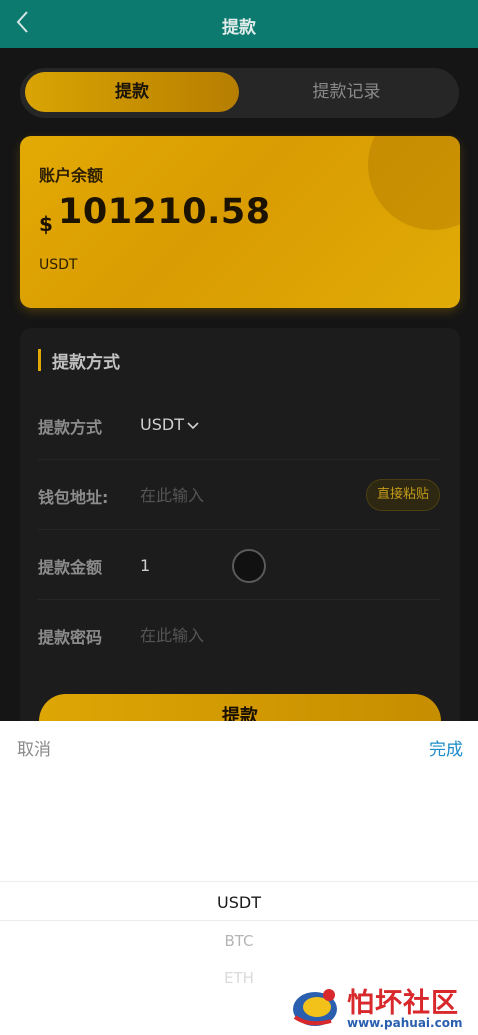 This screenshot has height=1035, width=478. Describe the element at coordinates (58, 265) in the screenshot. I see `balance-unit: USDT` at that location.